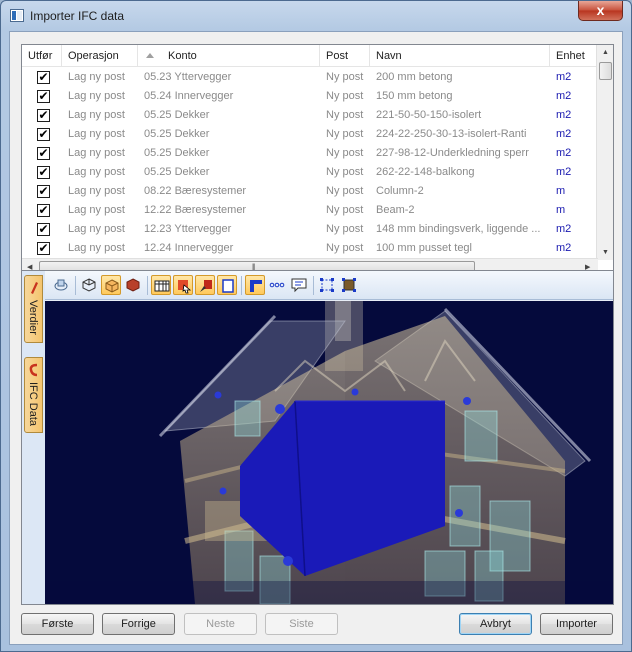 The image size is (632, 652). I want to click on column-header-navn: Navn, so click(460, 56).